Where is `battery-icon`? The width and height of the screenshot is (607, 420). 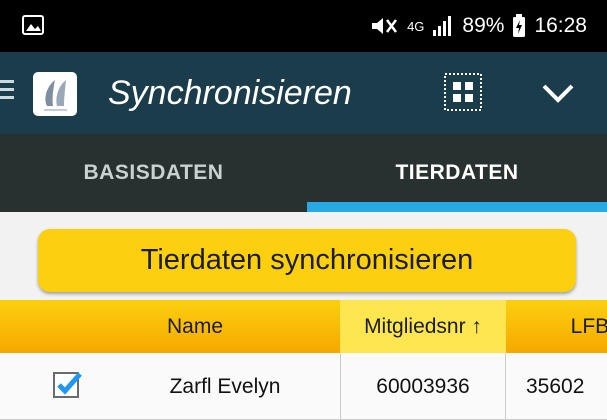
battery-icon is located at coordinates (519, 25).